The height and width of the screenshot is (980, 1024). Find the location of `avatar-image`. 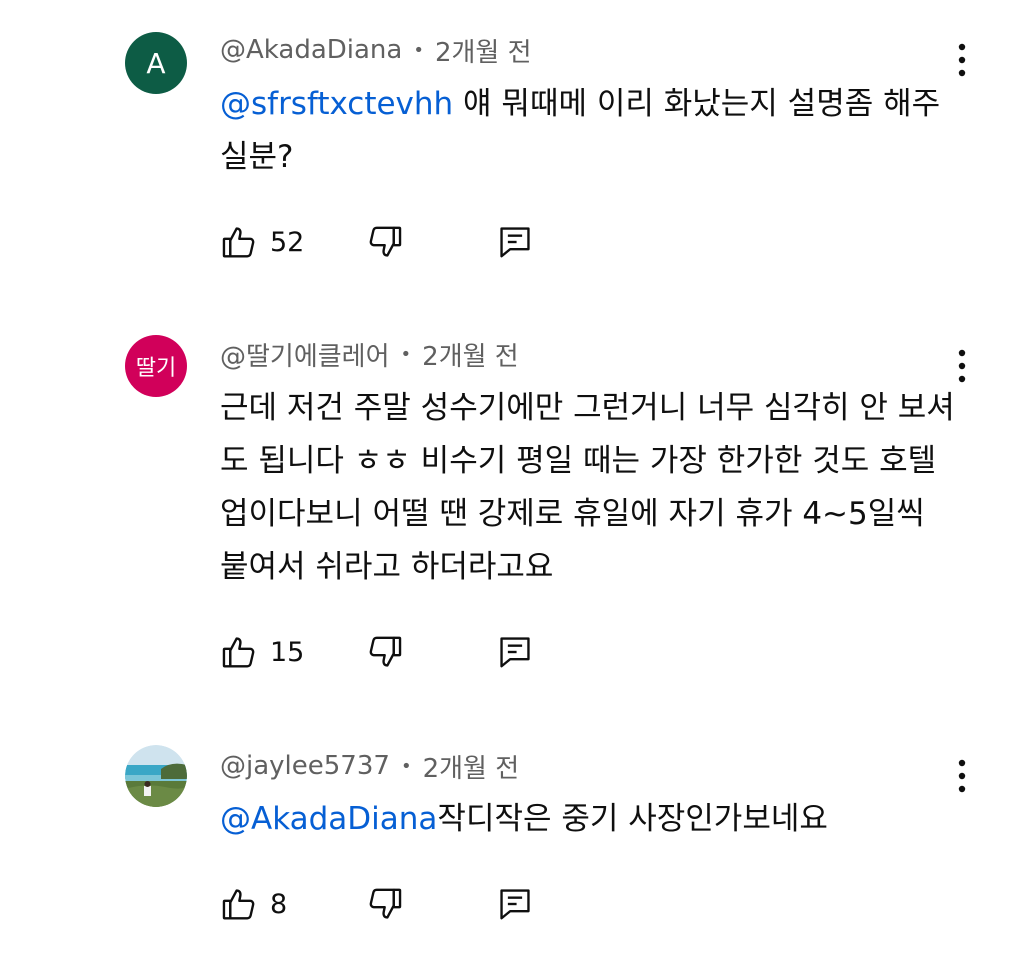

avatar-image is located at coordinates (156, 776).